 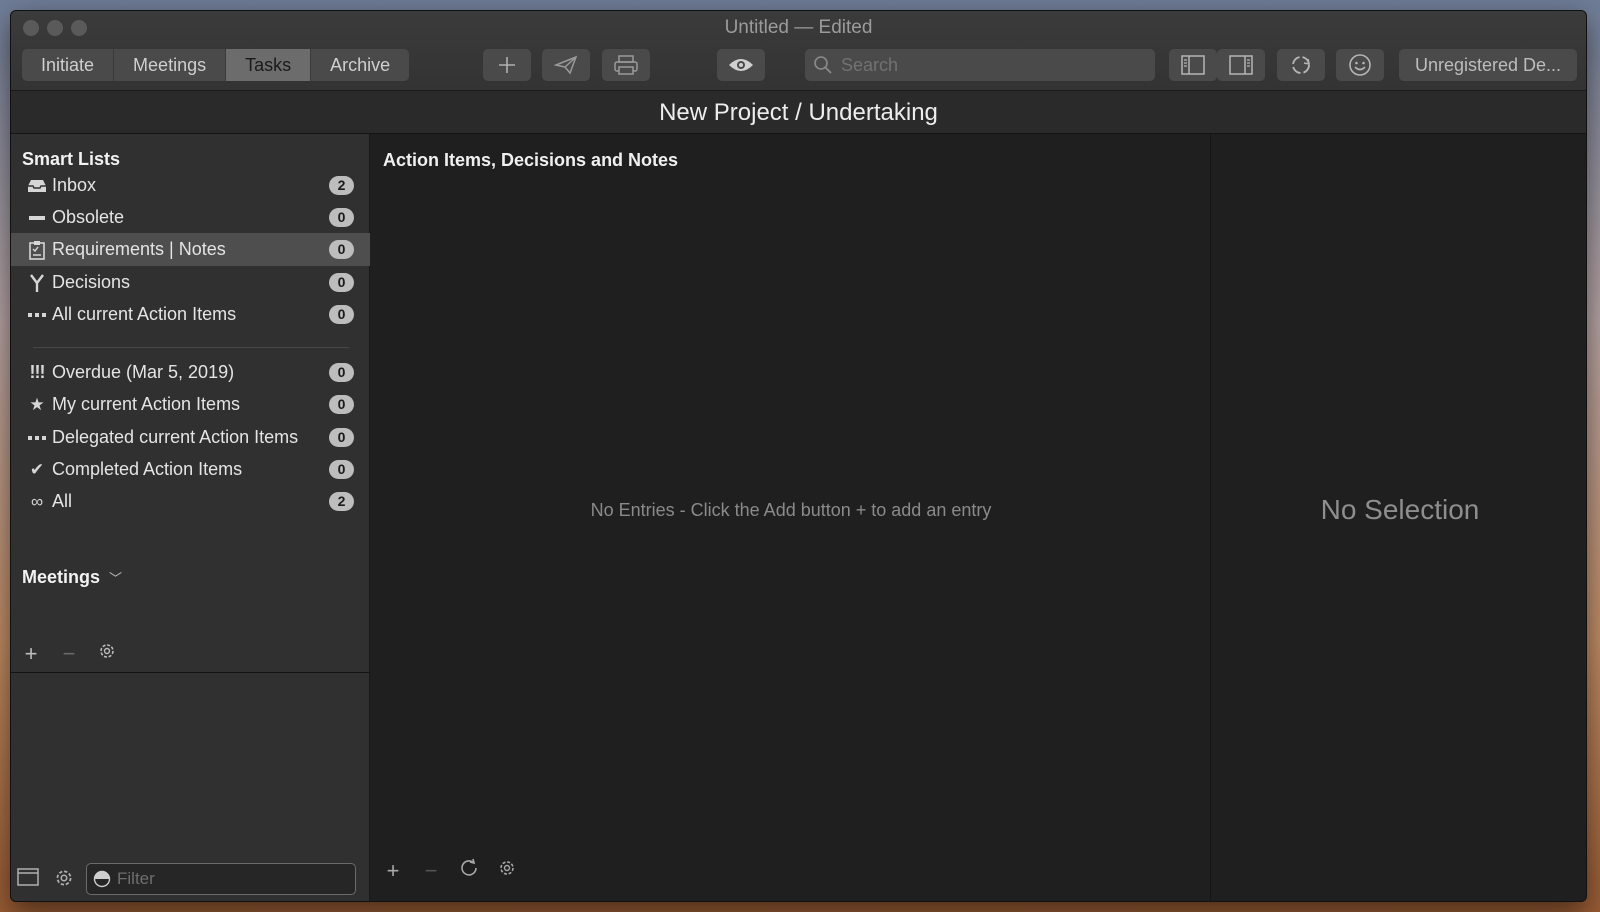 What do you see at coordinates (823, 65) in the screenshot?
I see `search-icon` at bounding box center [823, 65].